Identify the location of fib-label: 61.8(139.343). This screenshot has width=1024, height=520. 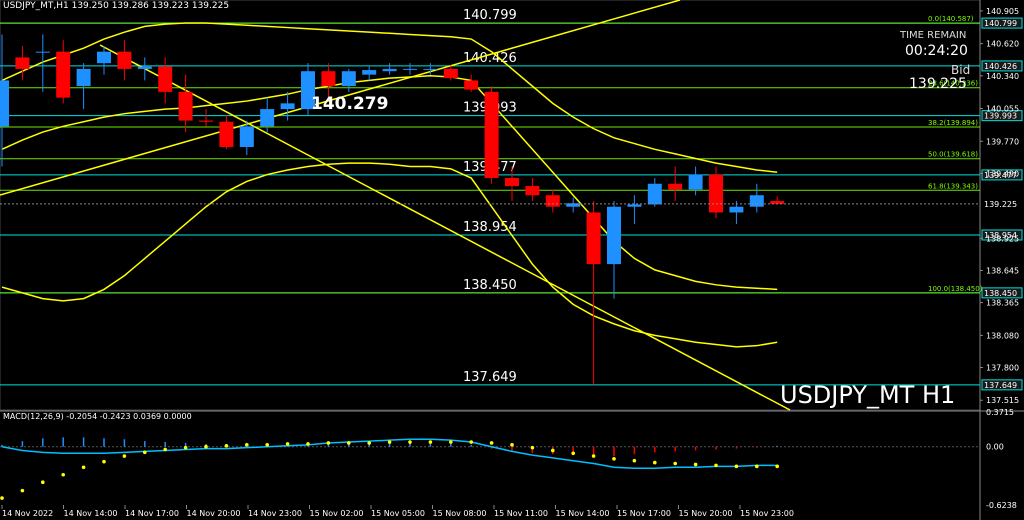
(953, 186).